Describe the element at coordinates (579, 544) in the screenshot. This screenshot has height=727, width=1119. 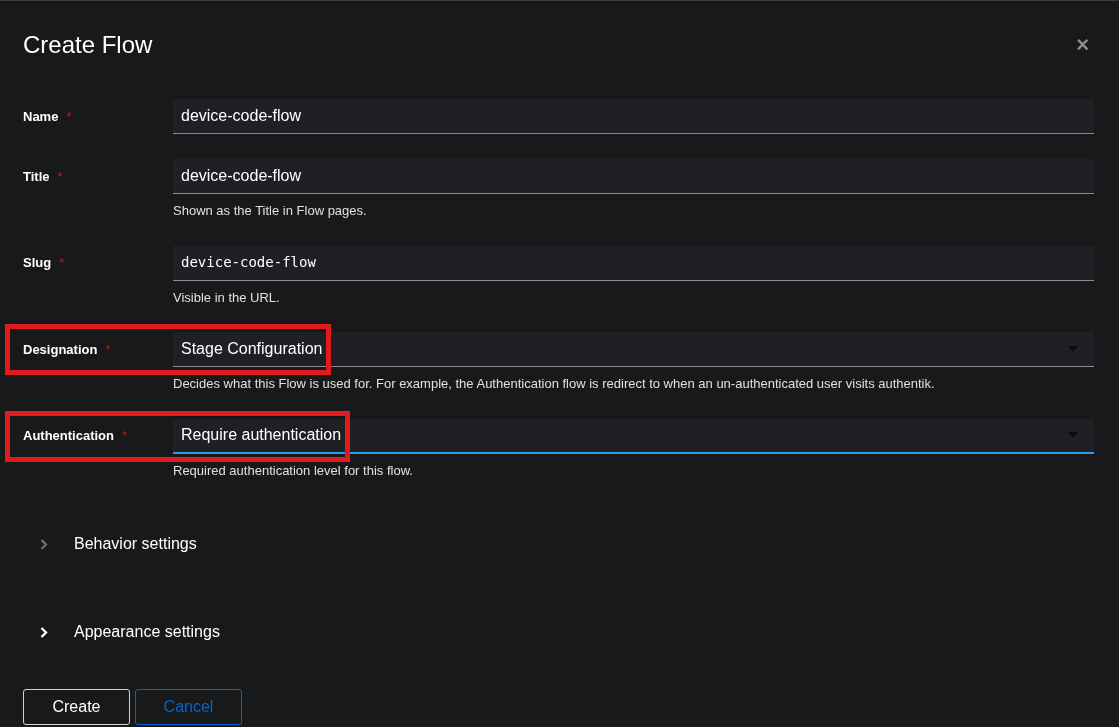
I see `section-toggle: Behavior settings` at that location.